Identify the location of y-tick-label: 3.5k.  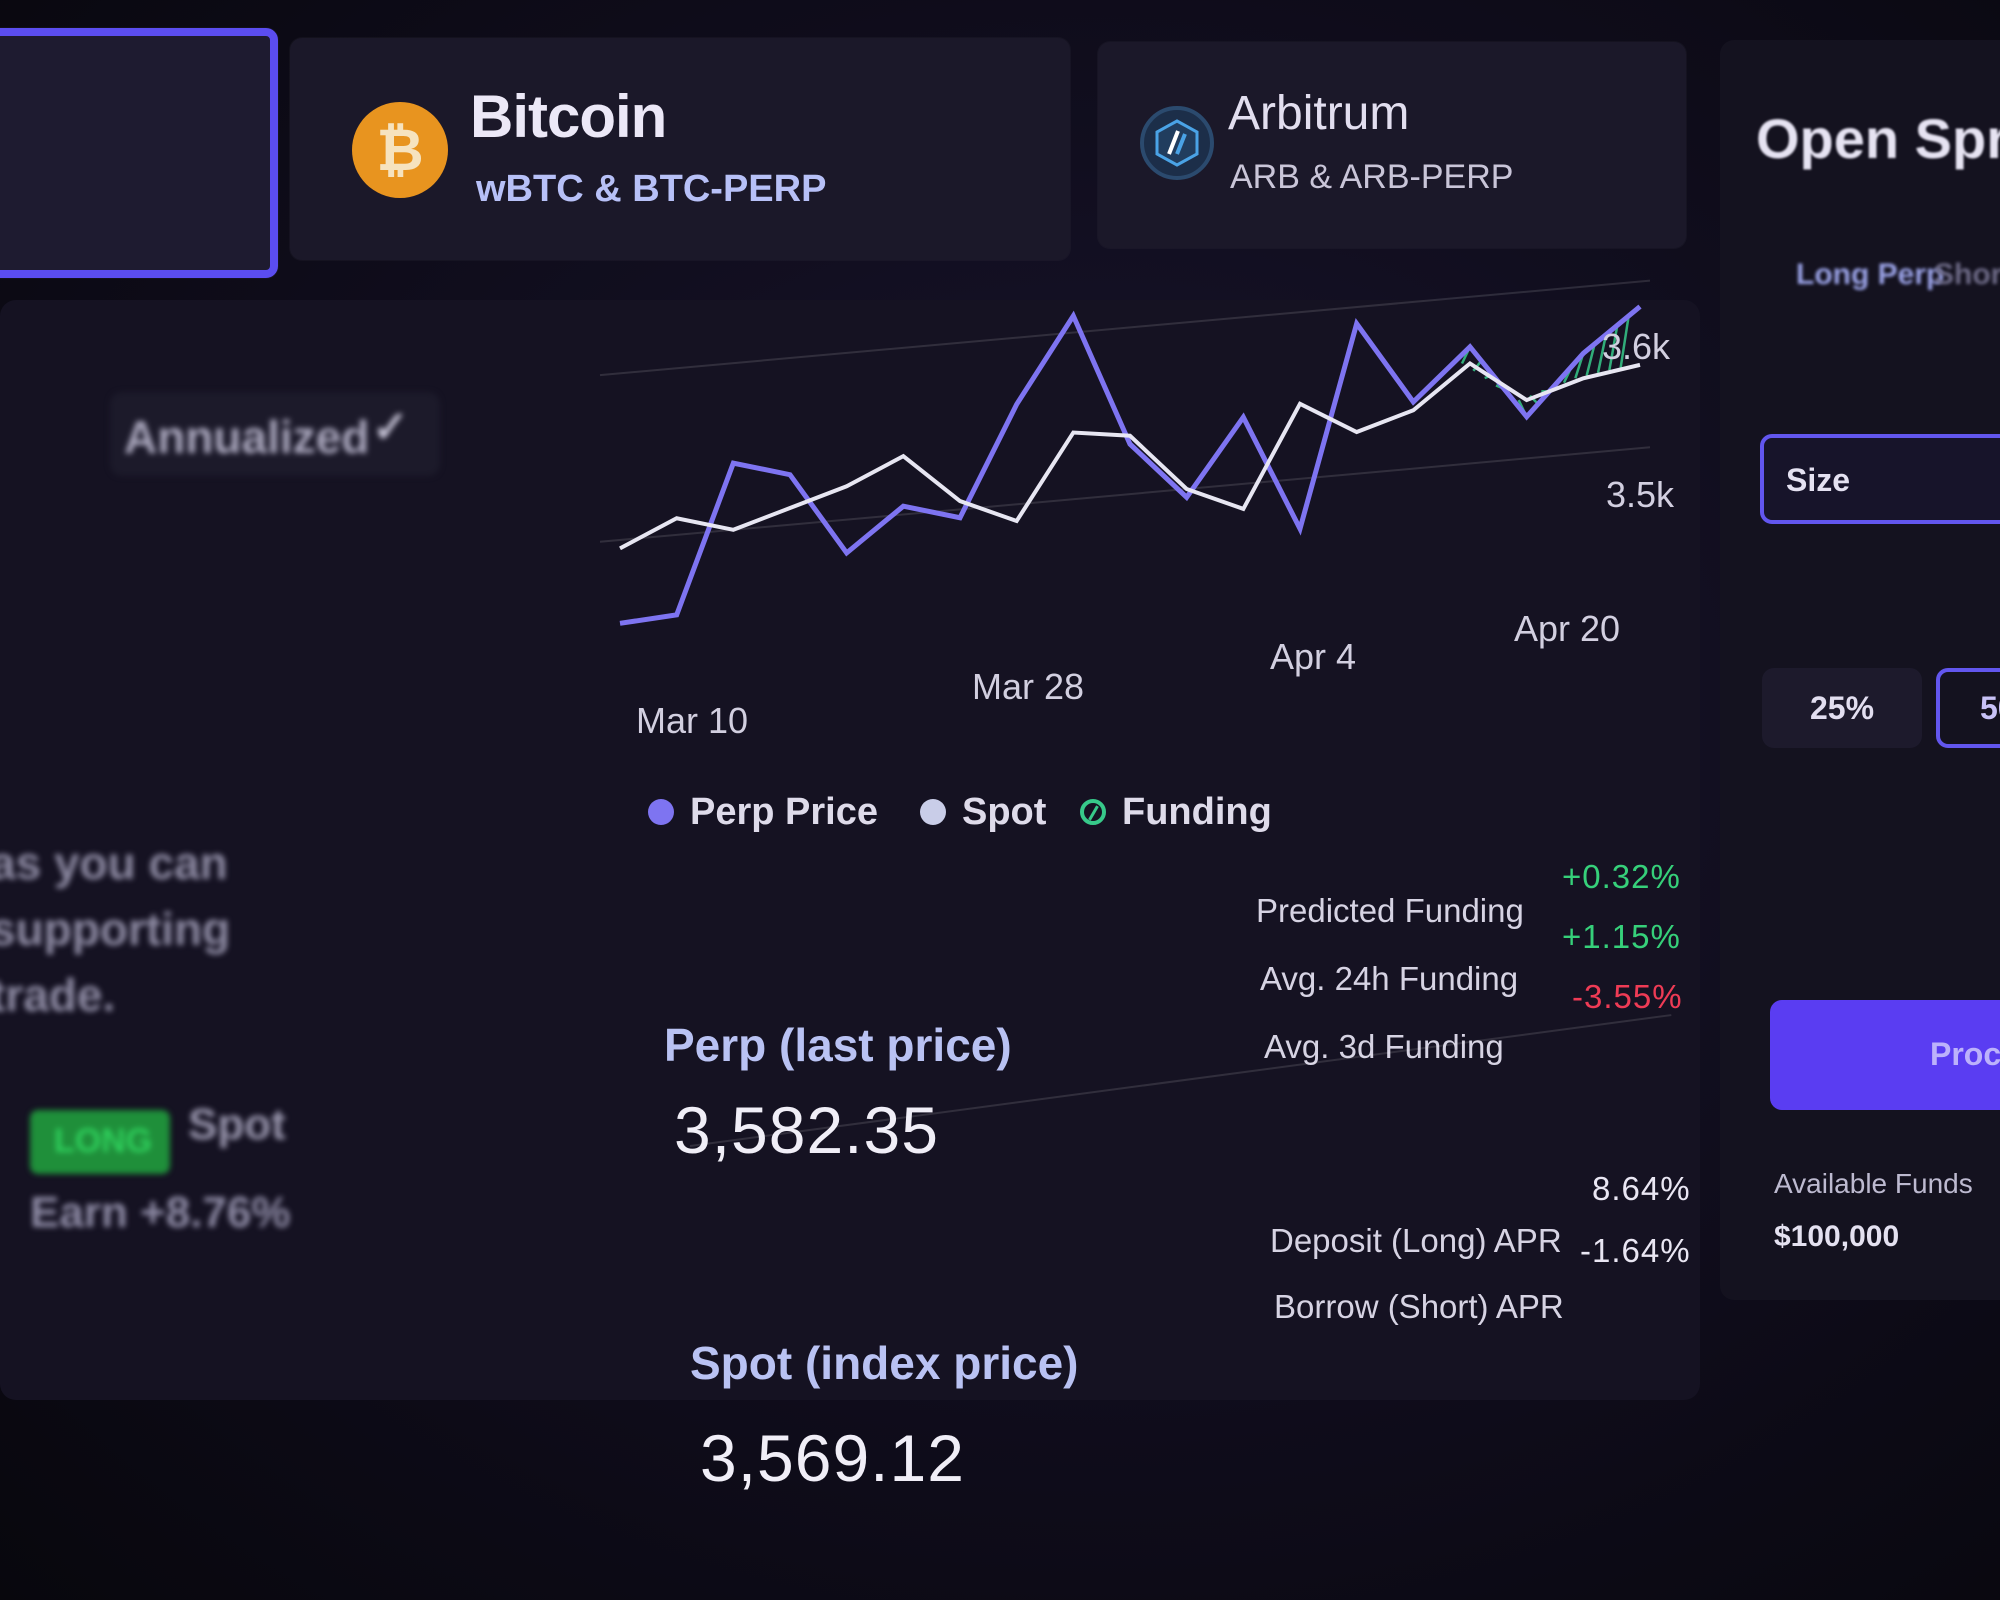
(1640, 494).